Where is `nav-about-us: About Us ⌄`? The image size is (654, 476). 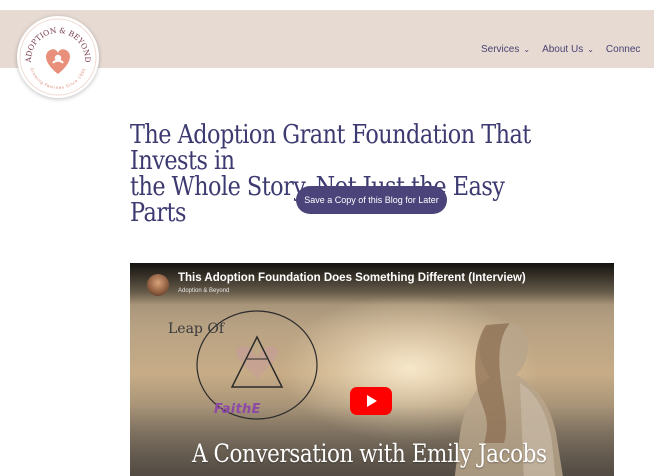 nav-about-us: About Us ⌄ is located at coordinates (568, 49).